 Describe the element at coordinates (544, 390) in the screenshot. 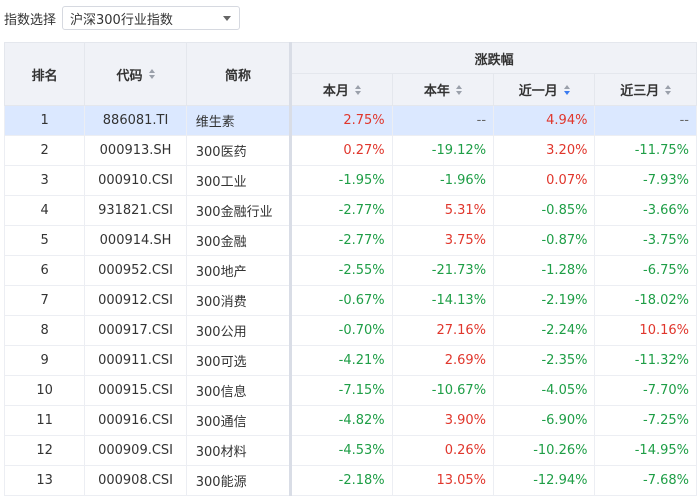

I see `cell-last-month: -4.05%` at that location.